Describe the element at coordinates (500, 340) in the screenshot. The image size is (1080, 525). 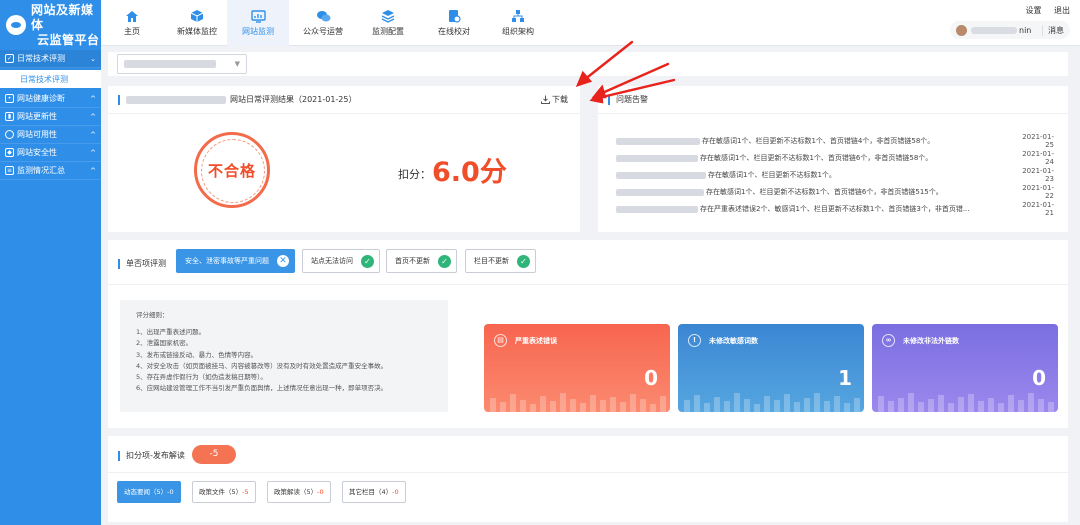
I see `document-icon: ▤` at that location.